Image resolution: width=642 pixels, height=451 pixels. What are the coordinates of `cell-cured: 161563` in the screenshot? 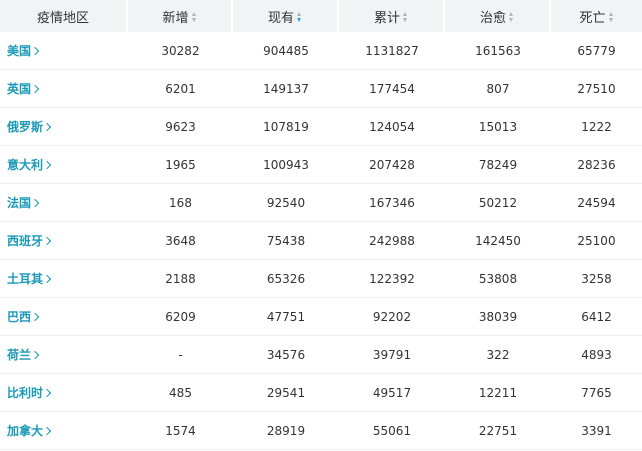 It's located at (498, 51).